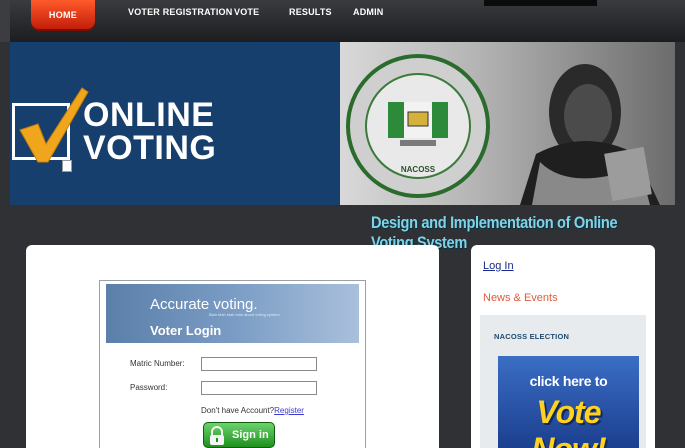  What do you see at coordinates (149, 115) in the screenshot?
I see `banner-title-line1: ONLINE` at bounding box center [149, 115].